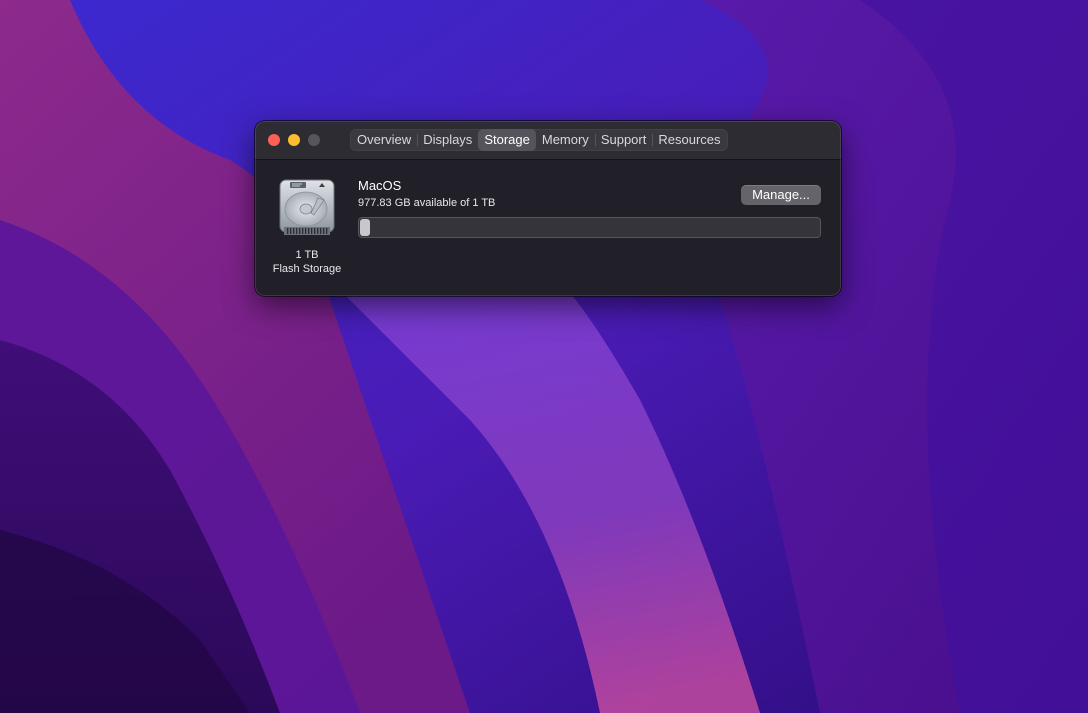  What do you see at coordinates (307, 255) in the screenshot?
I see `disk-capacity-label: 1 TB` at bounding box center [307, 255].